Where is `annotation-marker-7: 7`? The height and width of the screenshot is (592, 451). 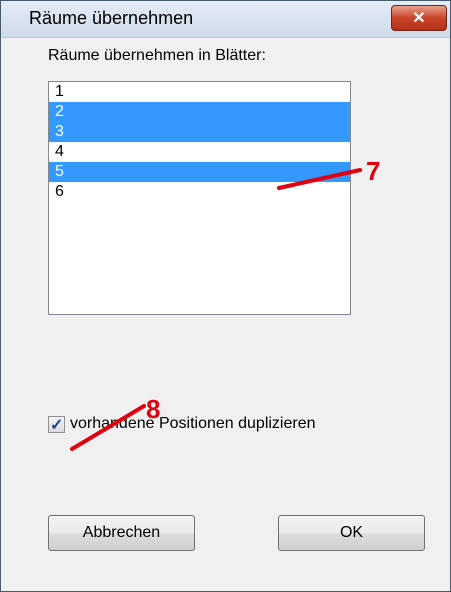 annotation-marker-7: 7 is located at coordinates (373, 171).